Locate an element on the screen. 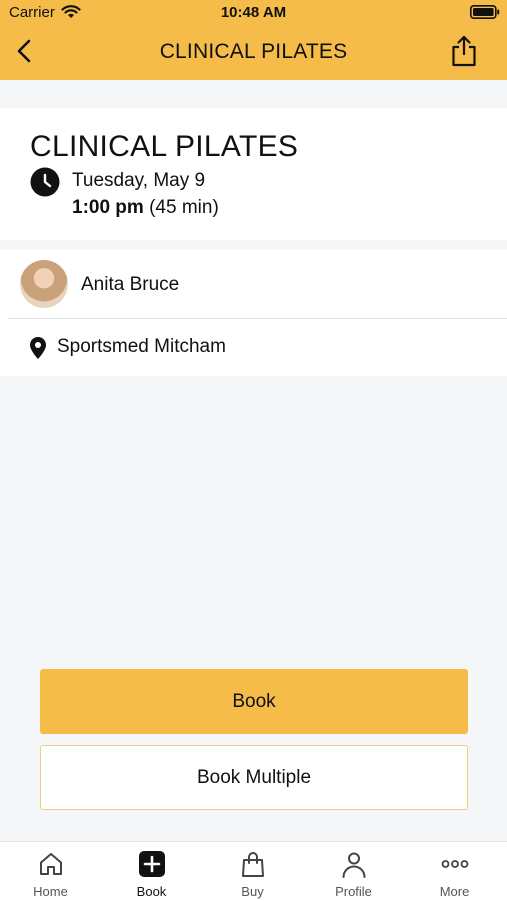 This screenshot has width=507, height=901. tab-label: More is located at coordinates (454, 891).